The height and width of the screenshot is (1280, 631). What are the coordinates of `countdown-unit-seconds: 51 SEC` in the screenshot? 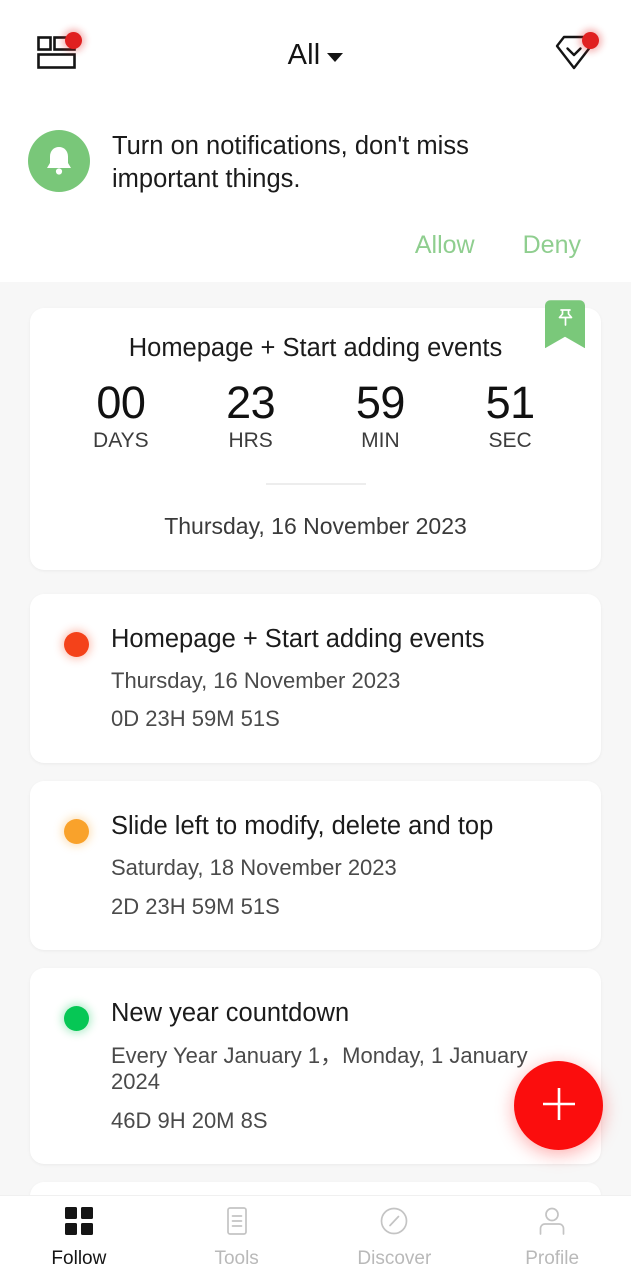 It's located at (510, 415).